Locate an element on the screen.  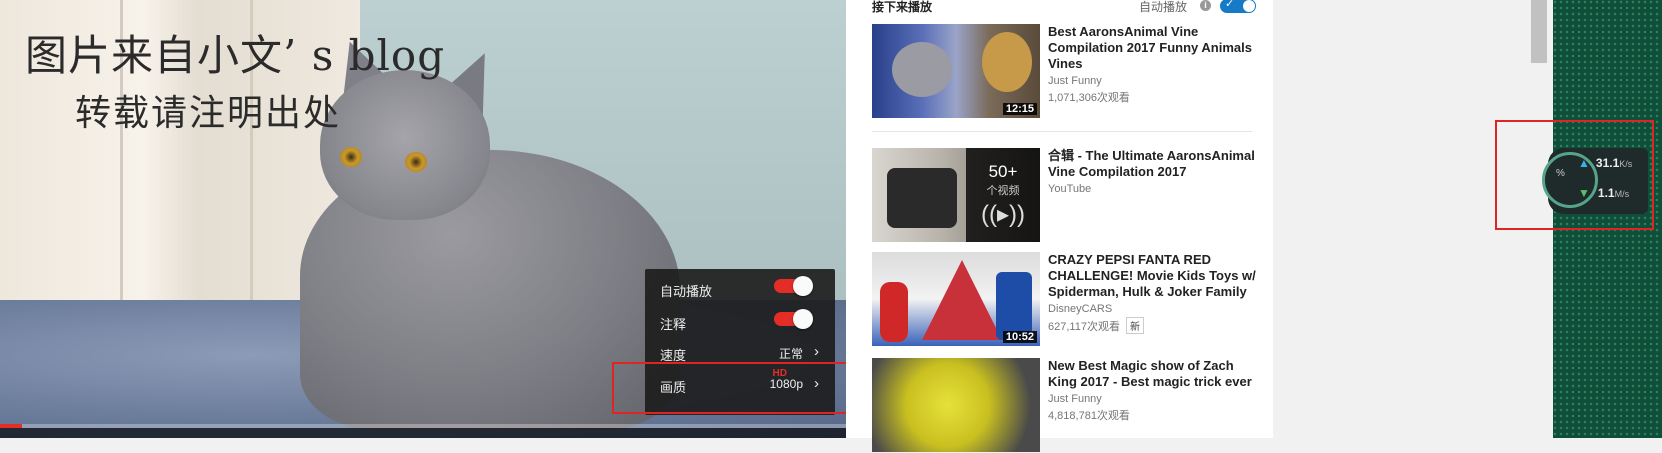
playlist-overlay: 50+ 个视频 ((▸)) is located at coordinates (1003, 195).